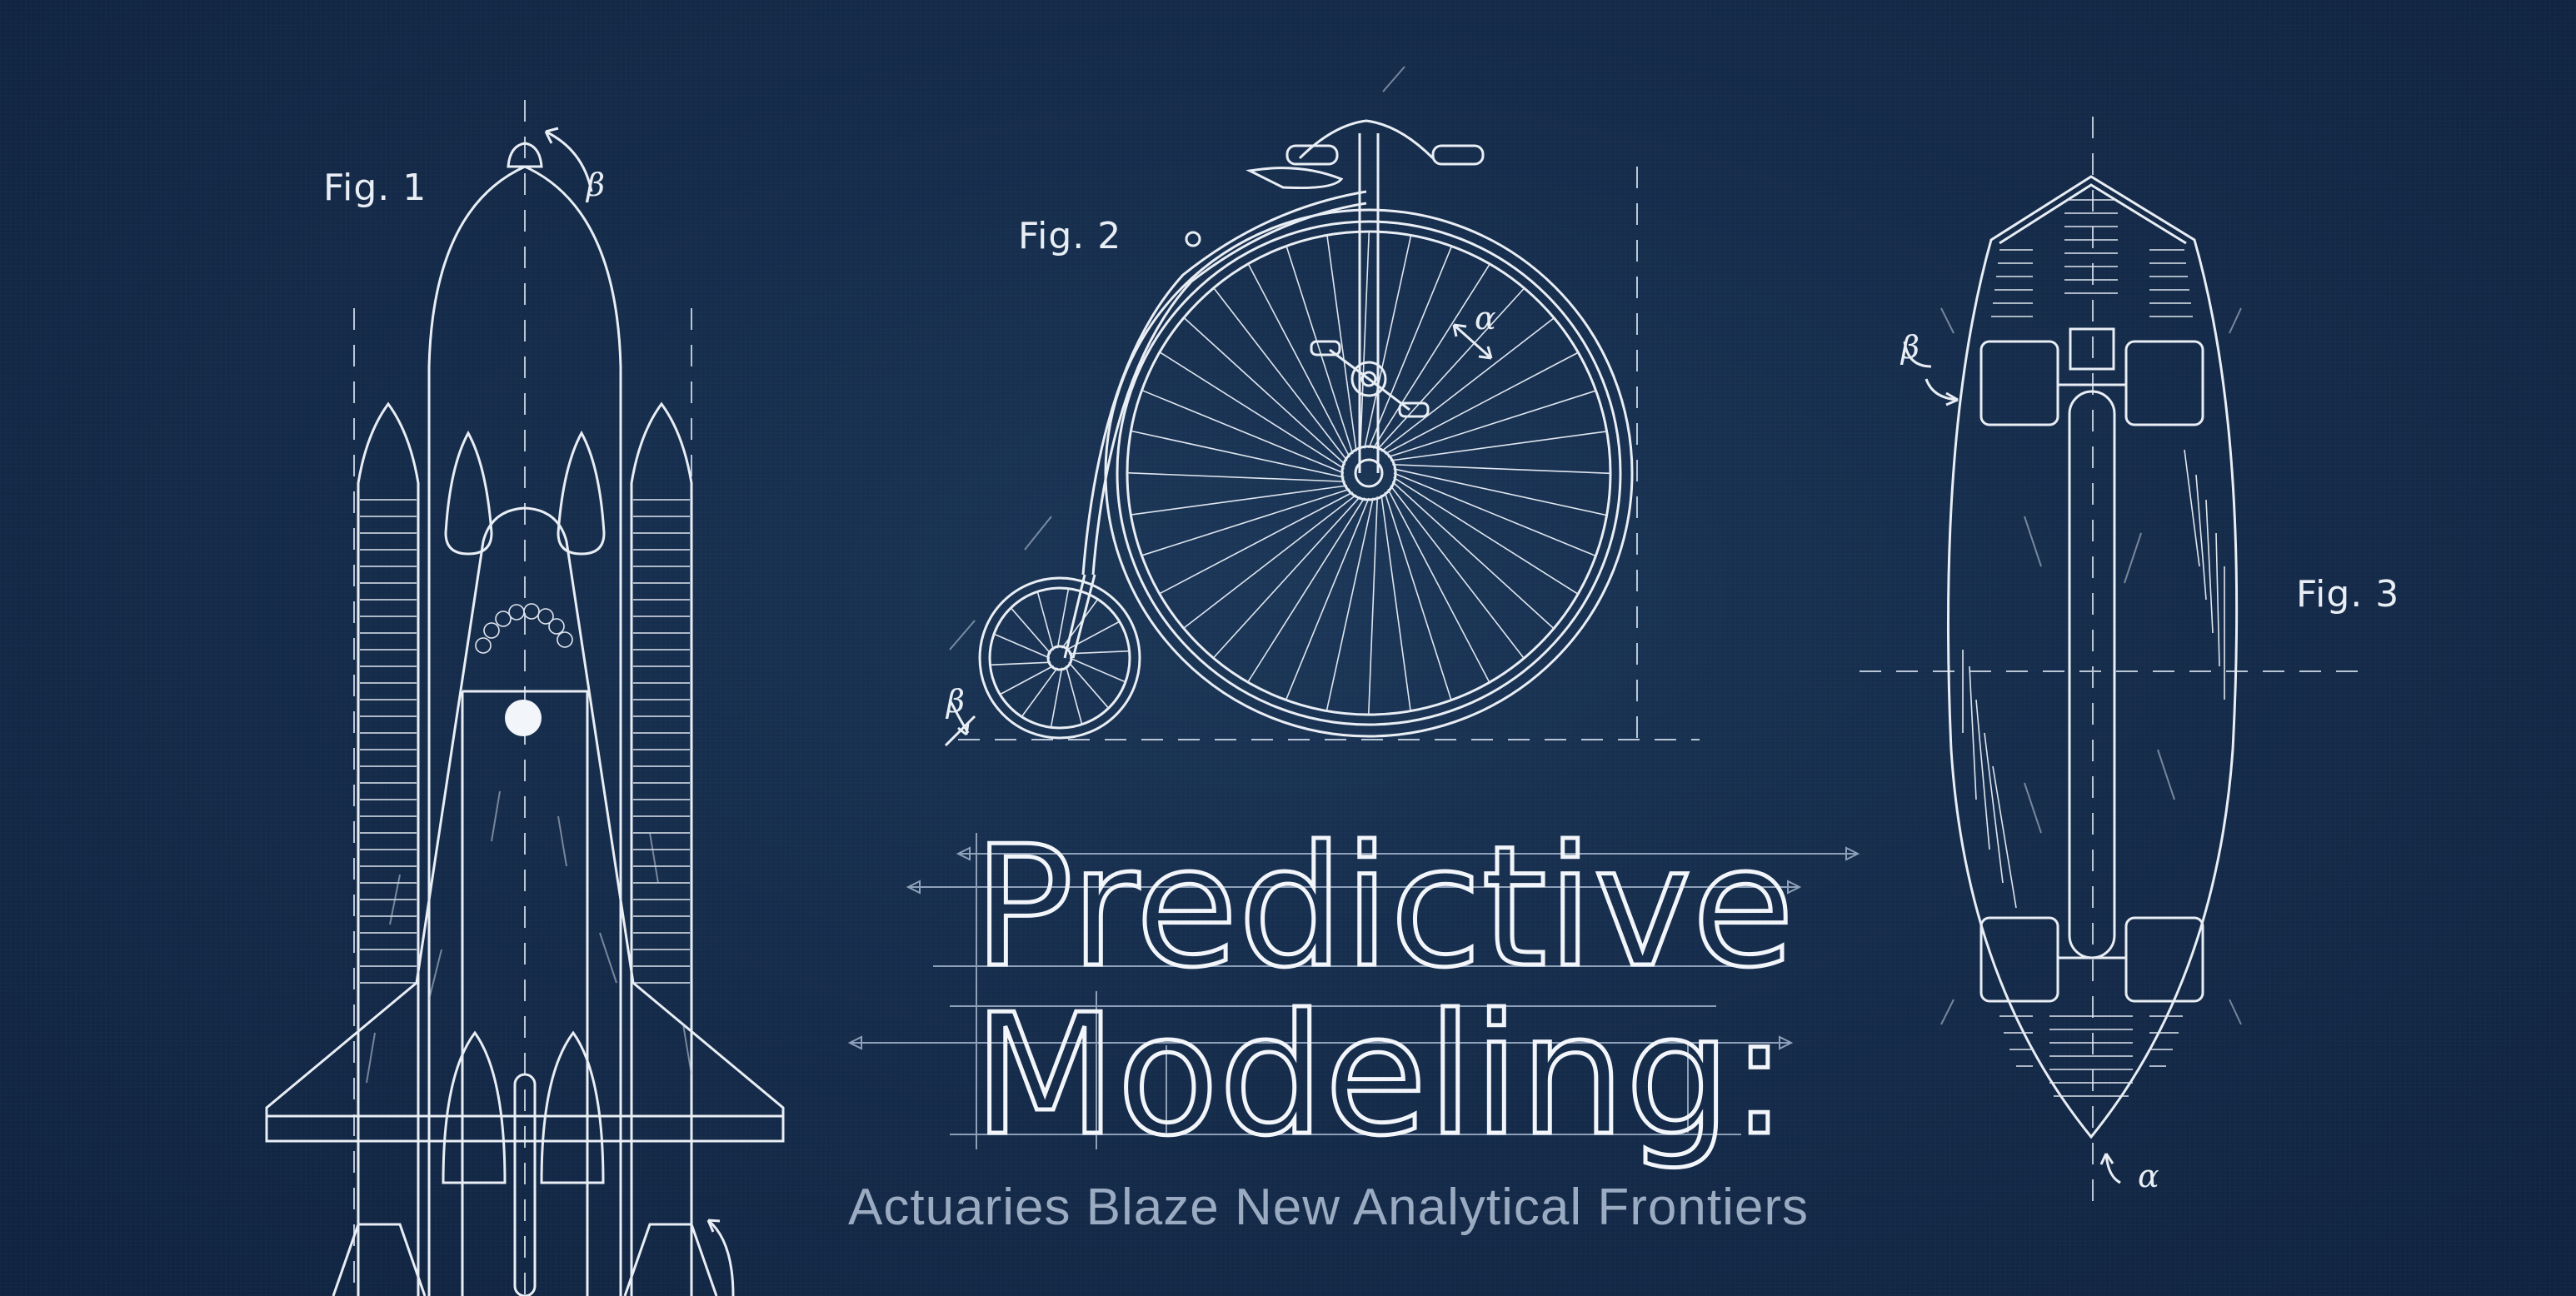 The width and height of the screenshot is (2576, 1296). I want to click on beta-annotation: β, so click(595, 185).